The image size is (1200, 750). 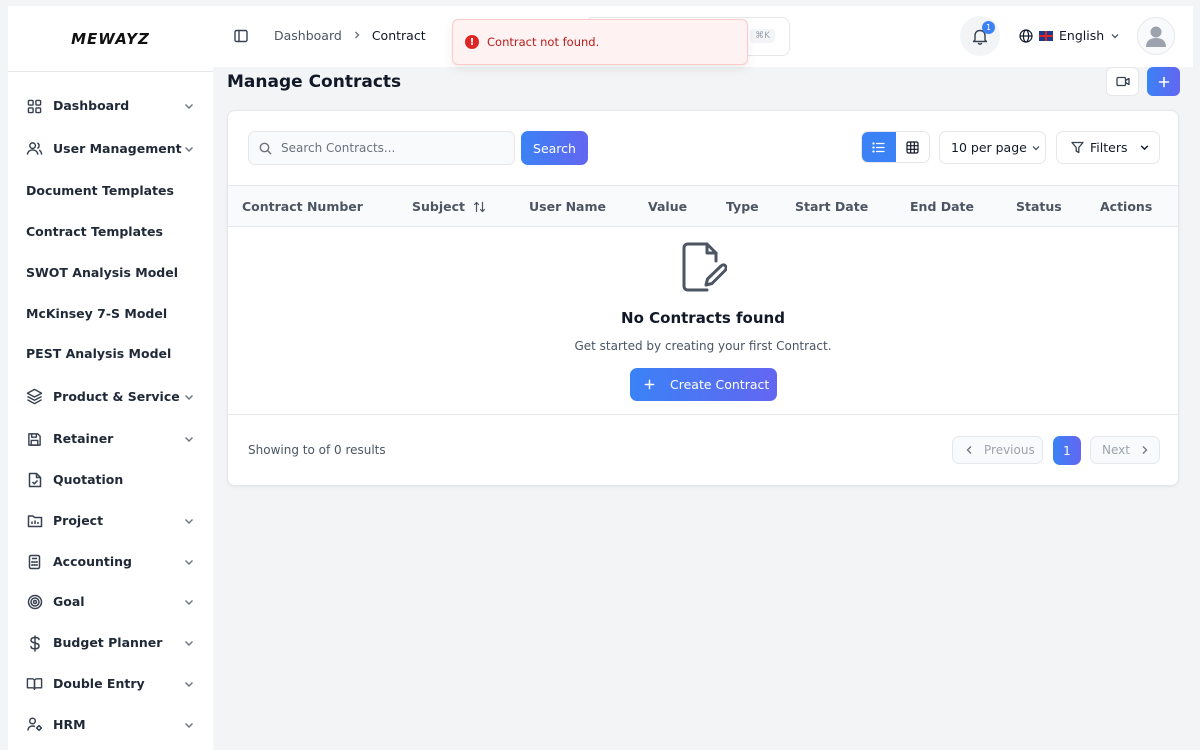 What do you see at coordinates (1125, 450) in the screenshot?
I see `next-page-button: Next` at bounding box center [1125, 450].